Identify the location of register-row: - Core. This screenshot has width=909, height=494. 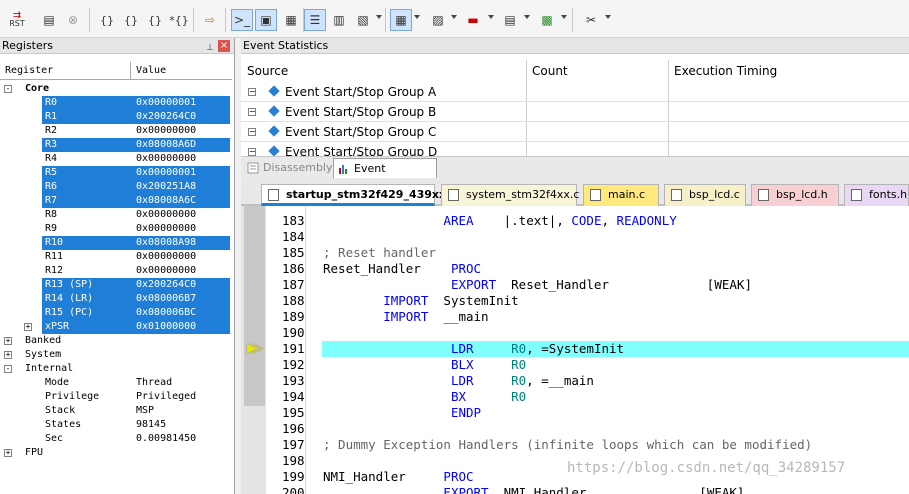
(117, 89).